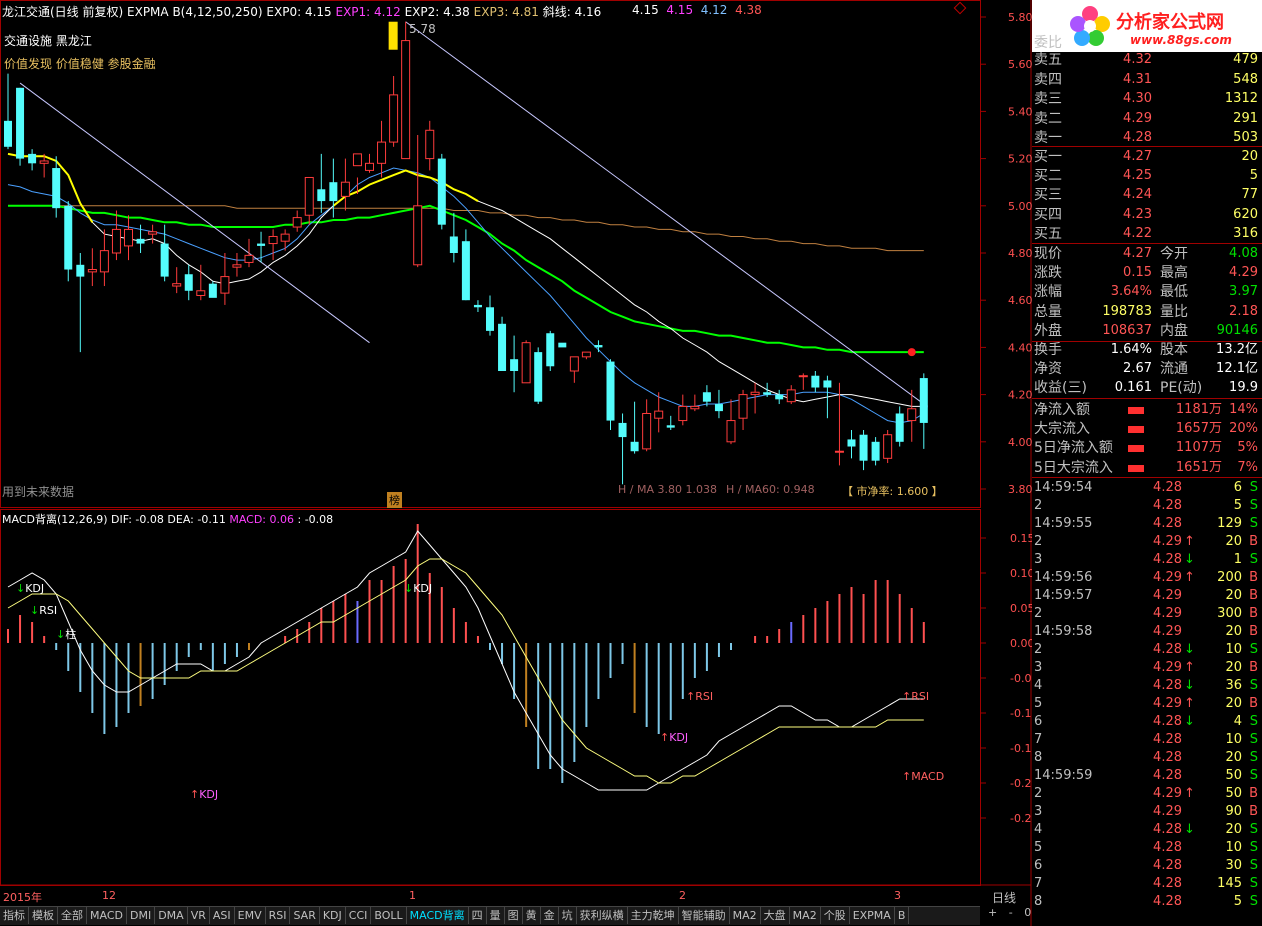  What do you see at coordinates (1147, 254) in the screenshot?
I see `stat-row: 现价 4.27 今开 4.08` at bounding box center [1147, 254].